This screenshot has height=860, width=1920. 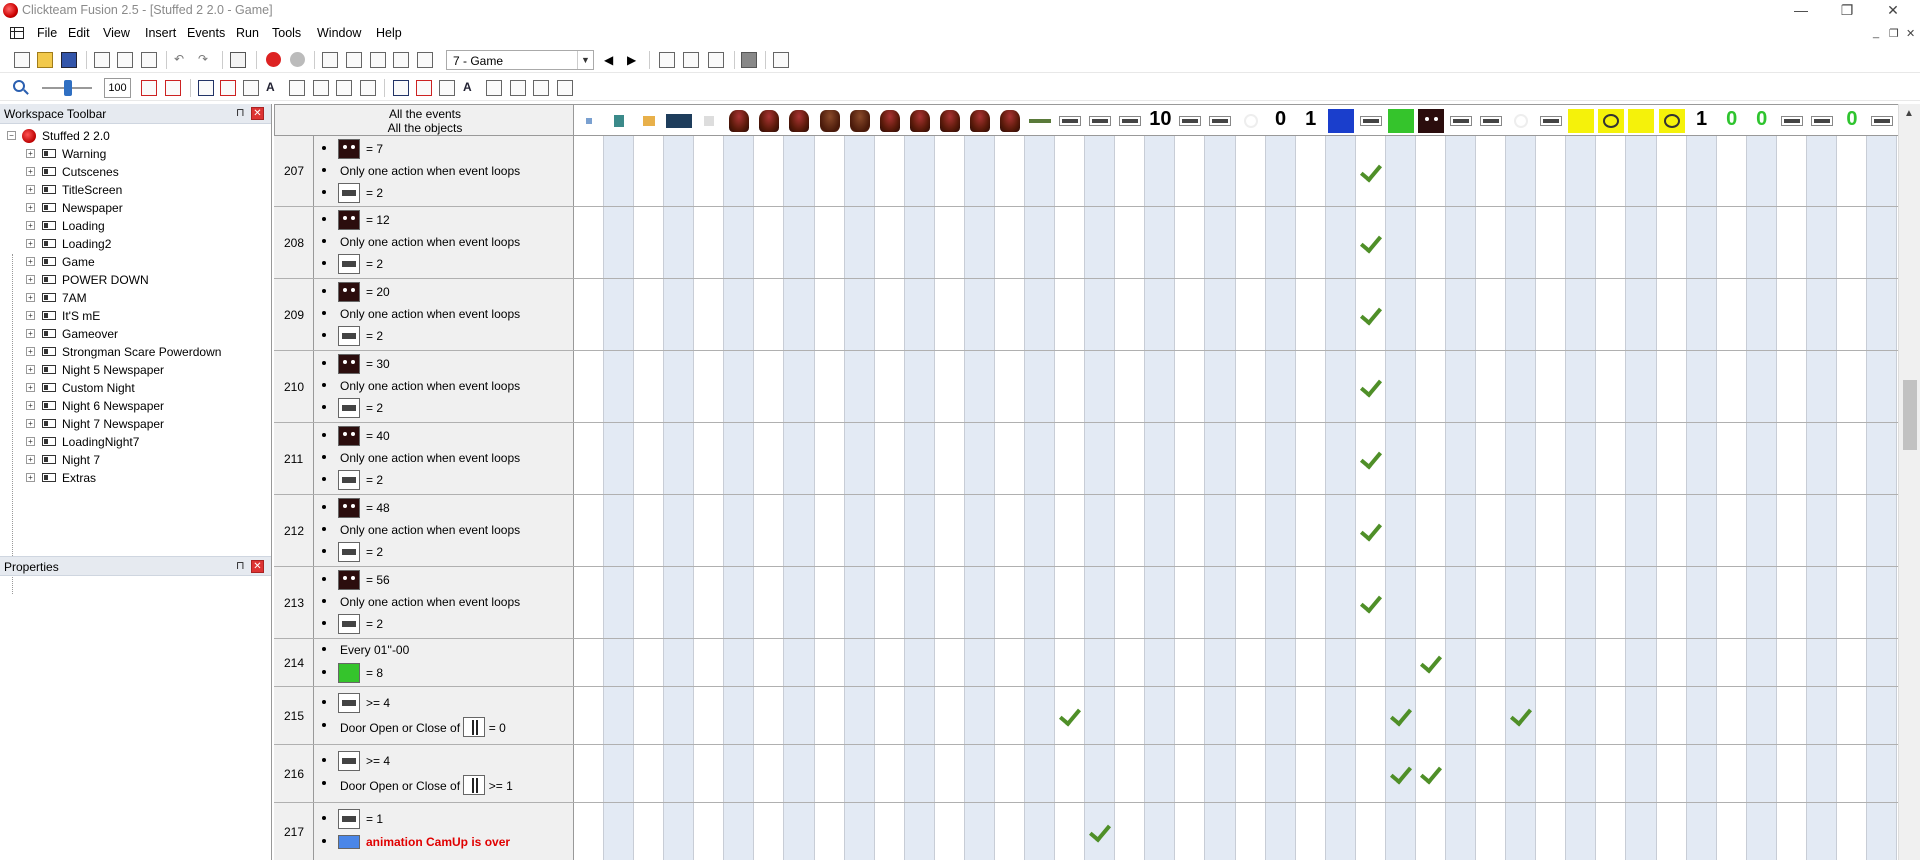 I want to click on scrollbar-thumb, so click(x=1910, y=415).